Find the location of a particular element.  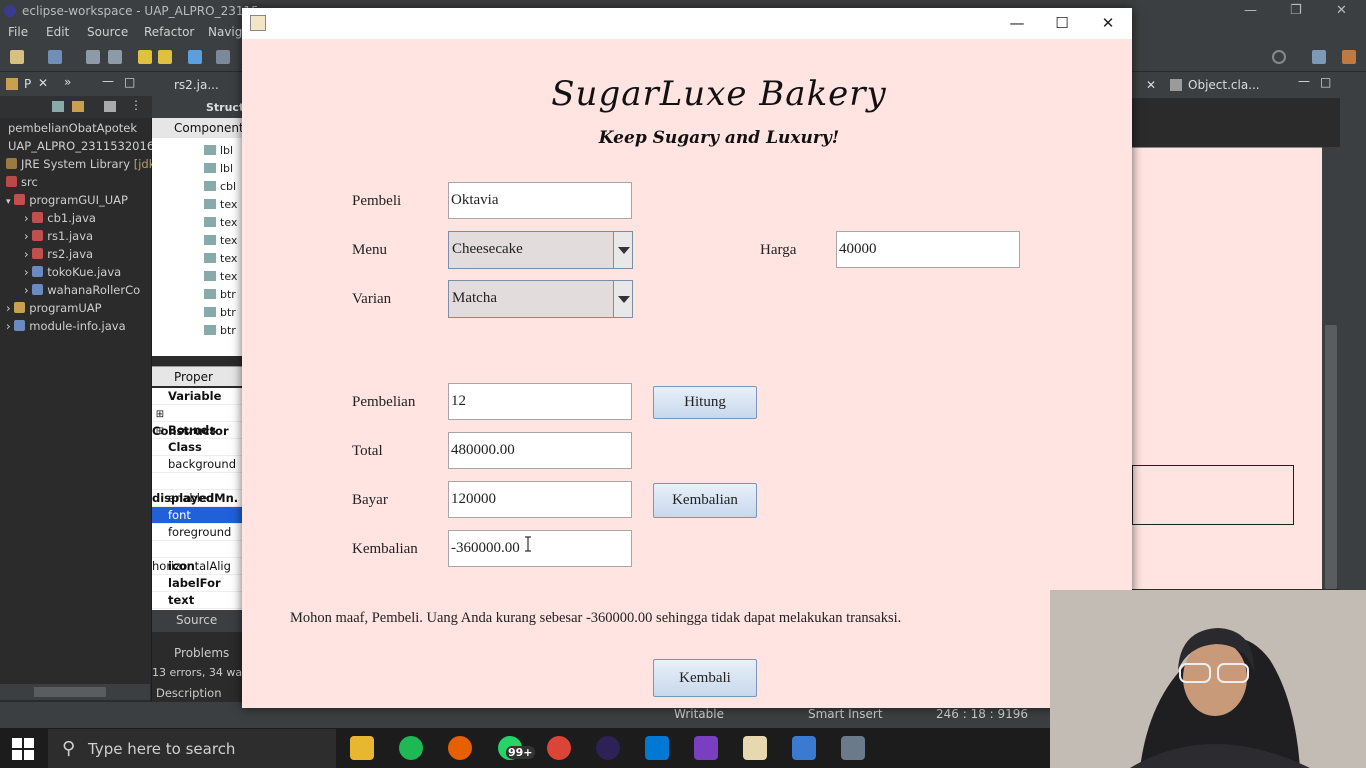

view-menu-icon: ⋮ is located at coordinates (136, 105).